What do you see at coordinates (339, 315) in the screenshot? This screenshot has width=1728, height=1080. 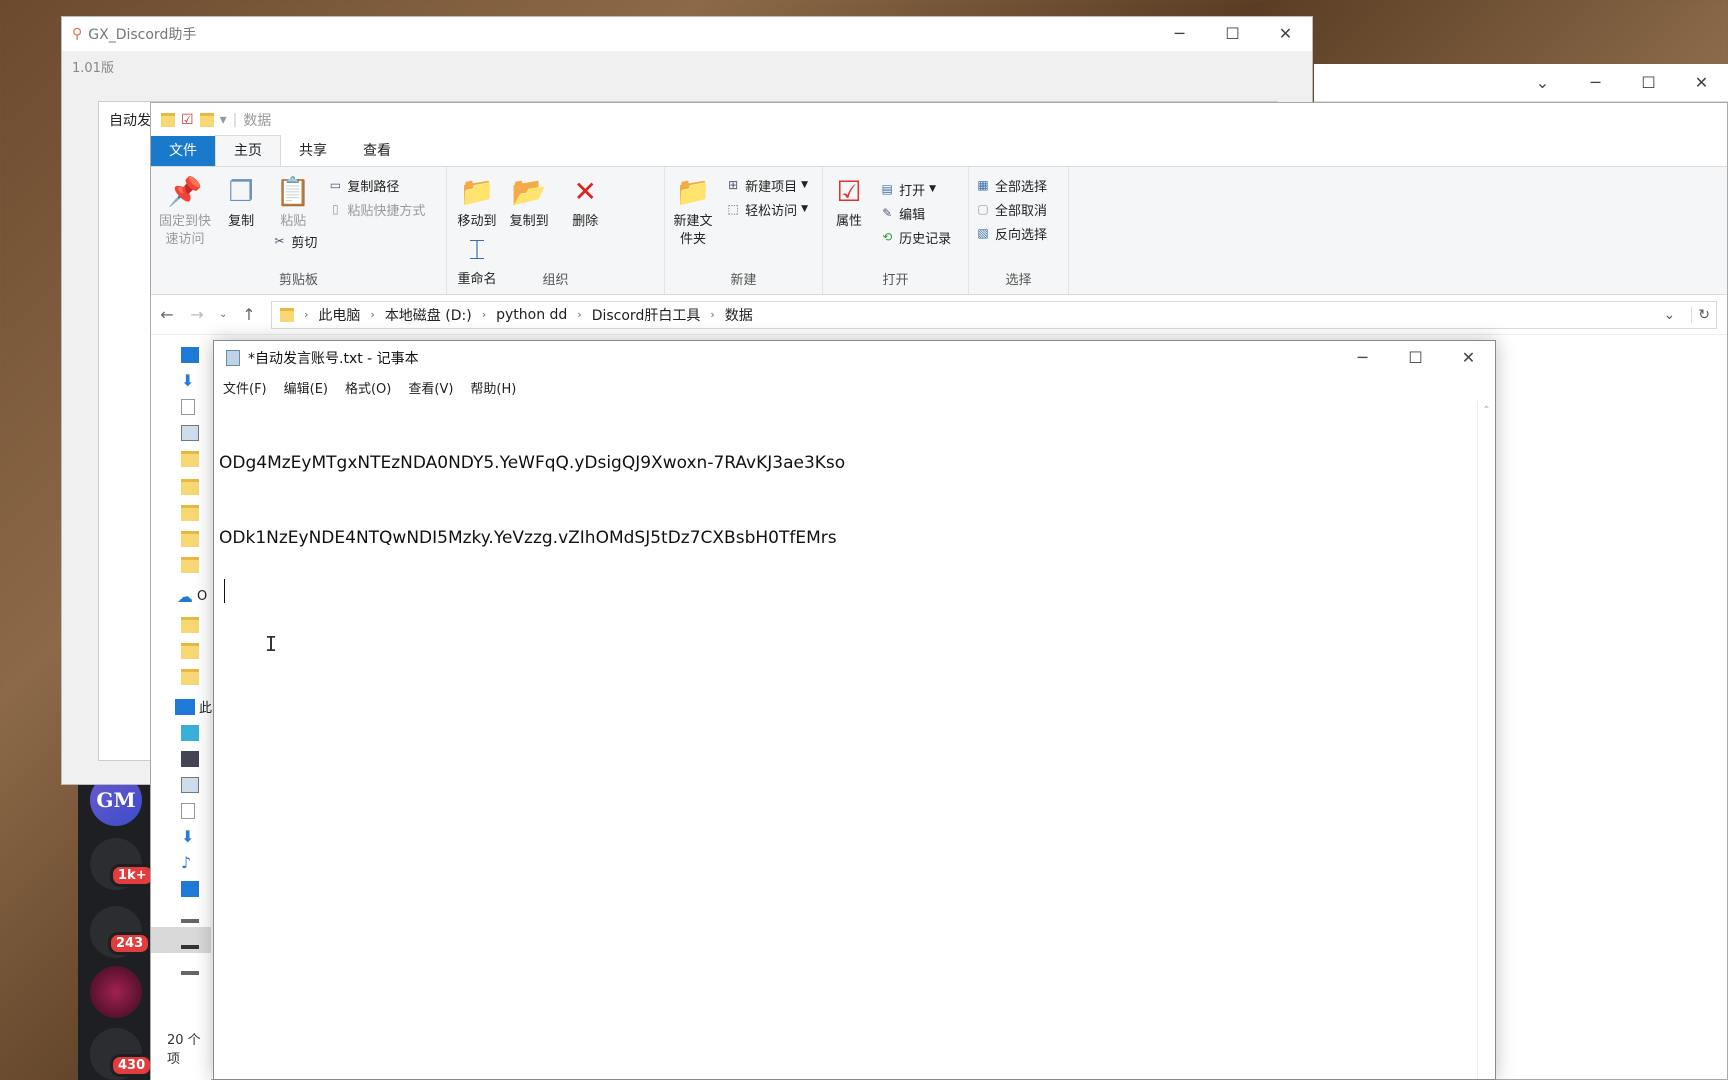 I see `breadcrumb-item: 此电脑` at bounding box center [339, 315].